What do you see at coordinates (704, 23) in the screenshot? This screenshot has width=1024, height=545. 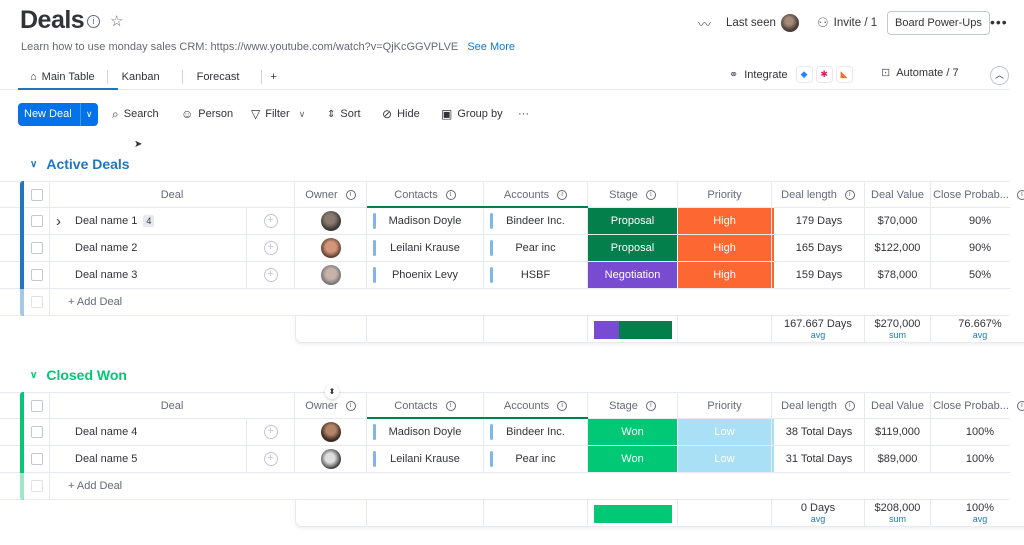 I see `activity-icon: 〰` at bounding box center [704, 23].